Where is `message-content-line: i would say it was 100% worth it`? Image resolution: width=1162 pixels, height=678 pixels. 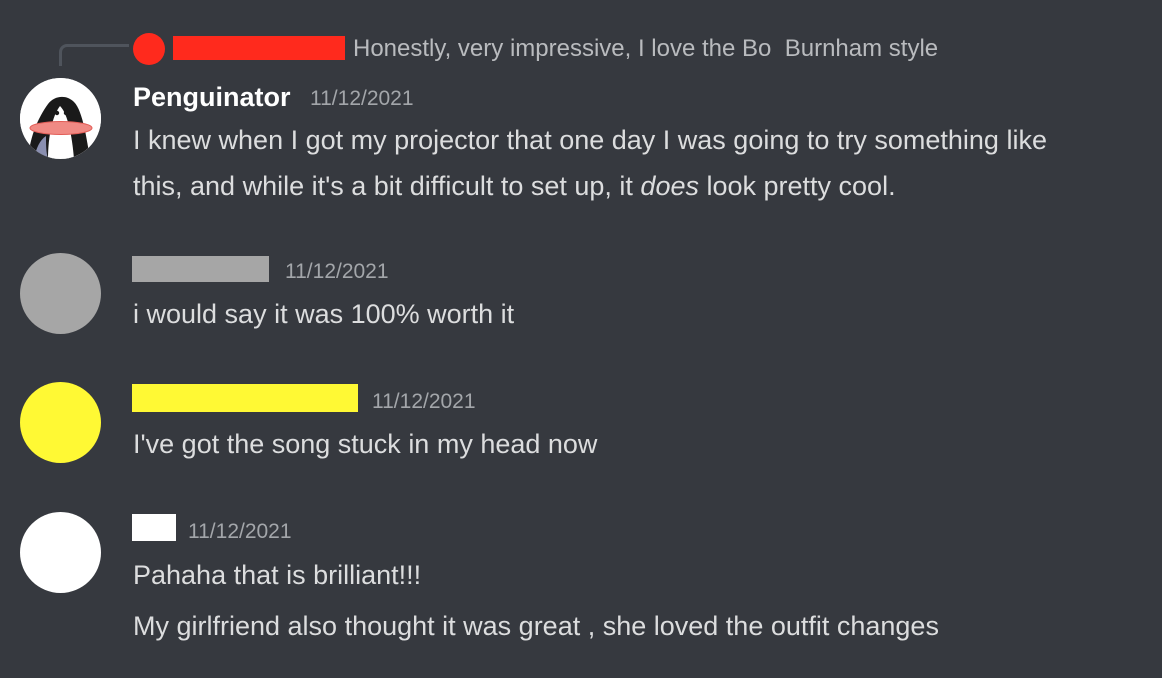 message-content-line: i would say it was 100% worth it is located at coordinates (324, 314).